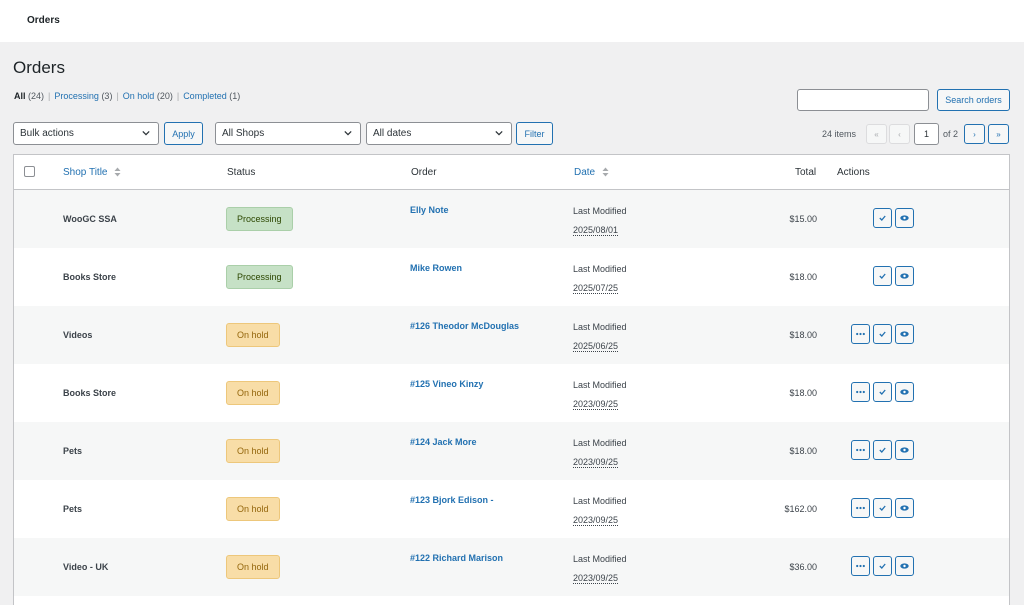  I want to click on filter-link-processing: Processing, so click(76, 96).